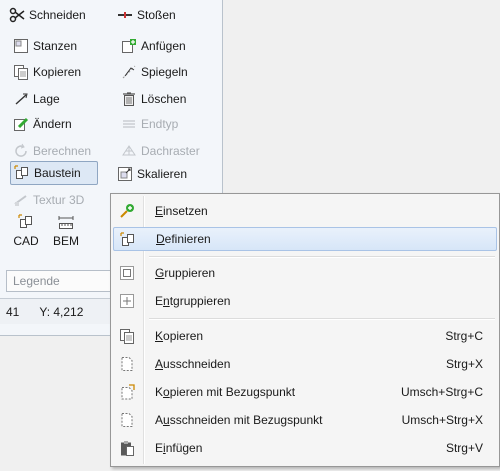  I want to click on menu-item-label: Gruppieren, so click(185, 273).